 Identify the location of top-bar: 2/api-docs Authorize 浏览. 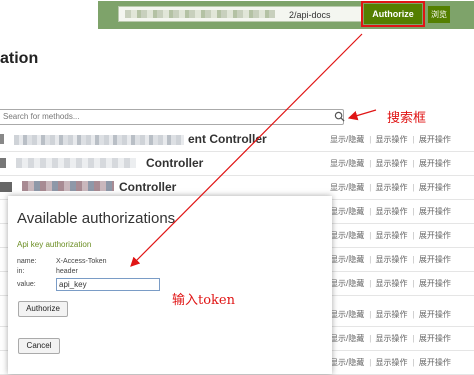
(237, 14).